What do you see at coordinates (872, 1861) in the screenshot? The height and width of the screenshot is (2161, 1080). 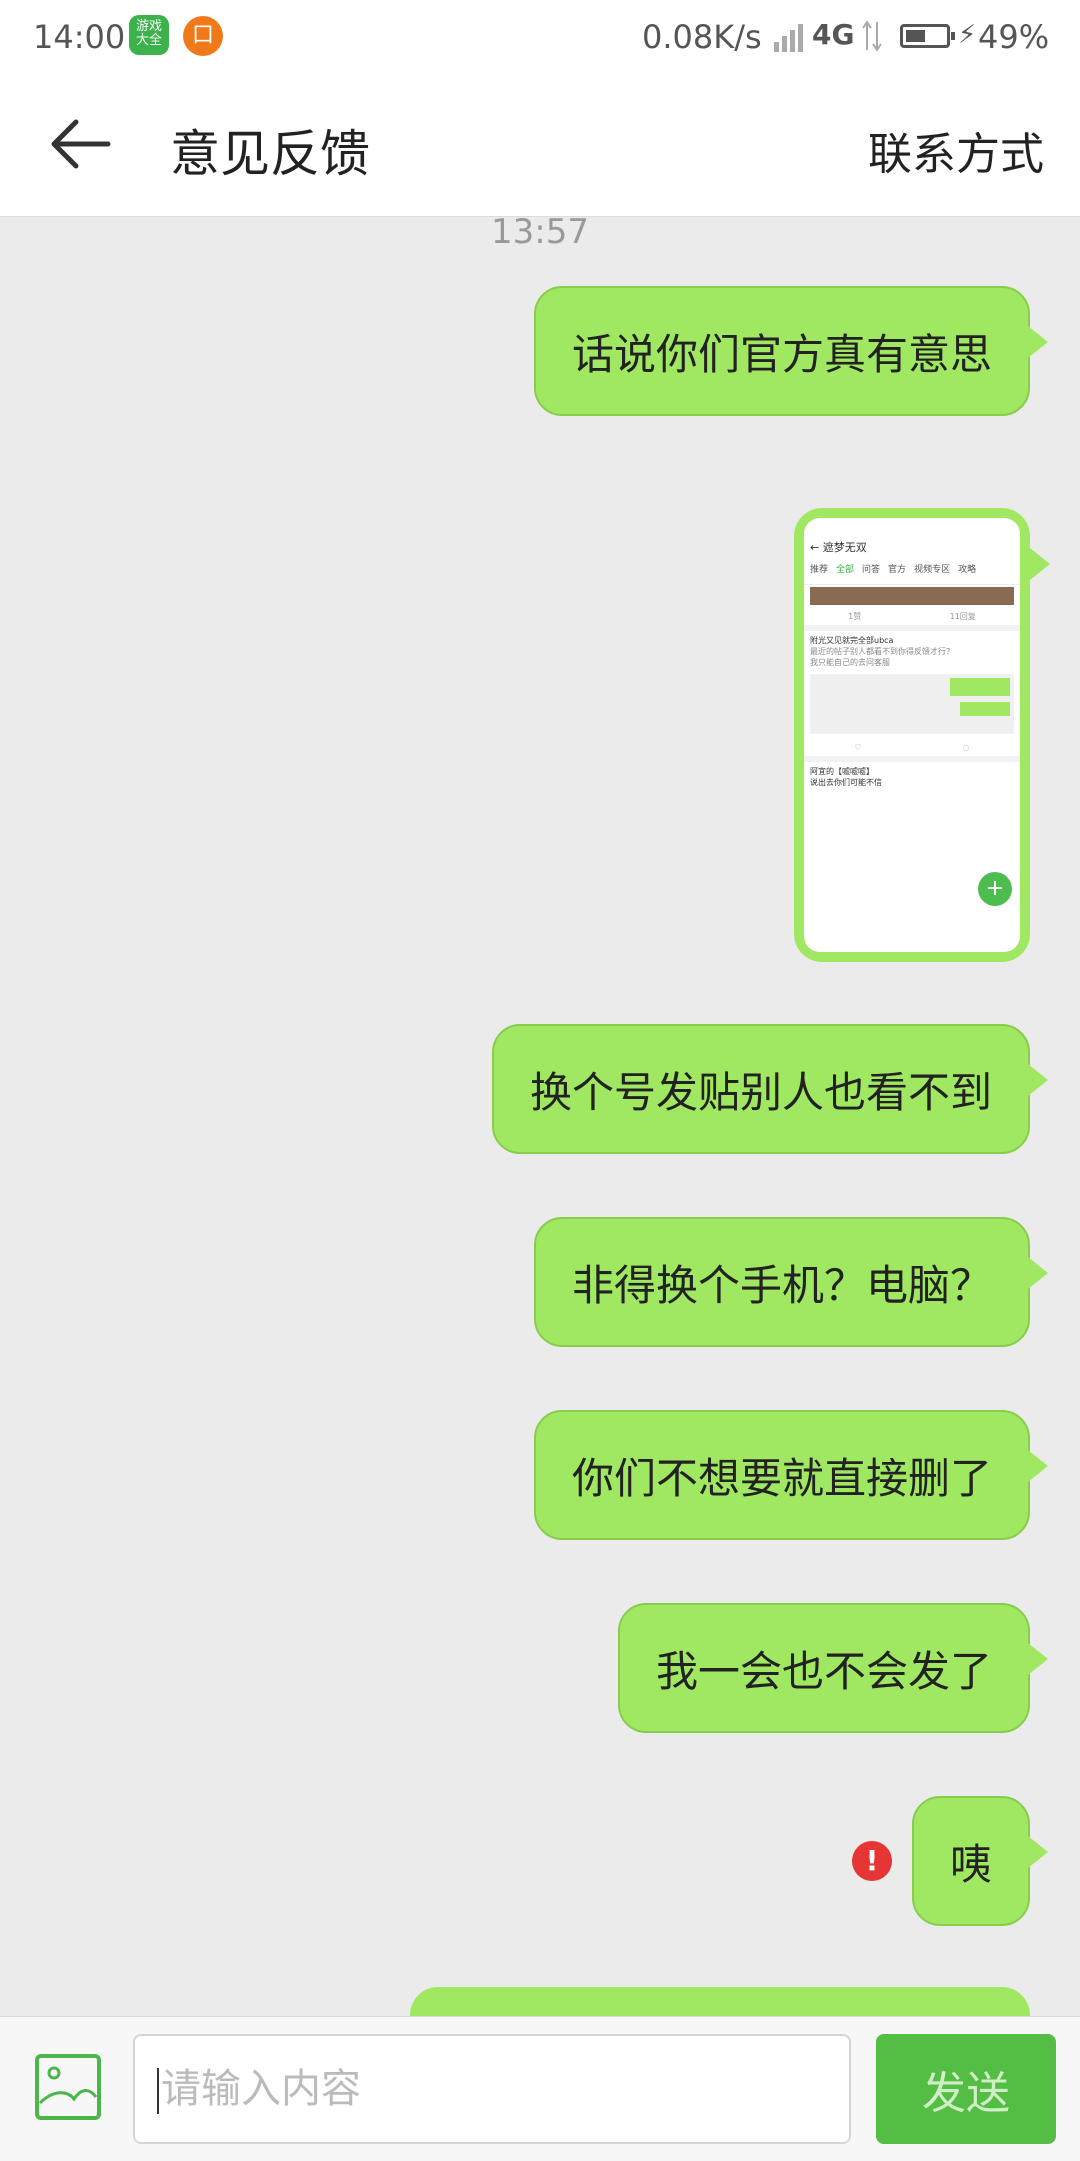 I see `send-failed-icon: !` at bounding box center [872, 1861].